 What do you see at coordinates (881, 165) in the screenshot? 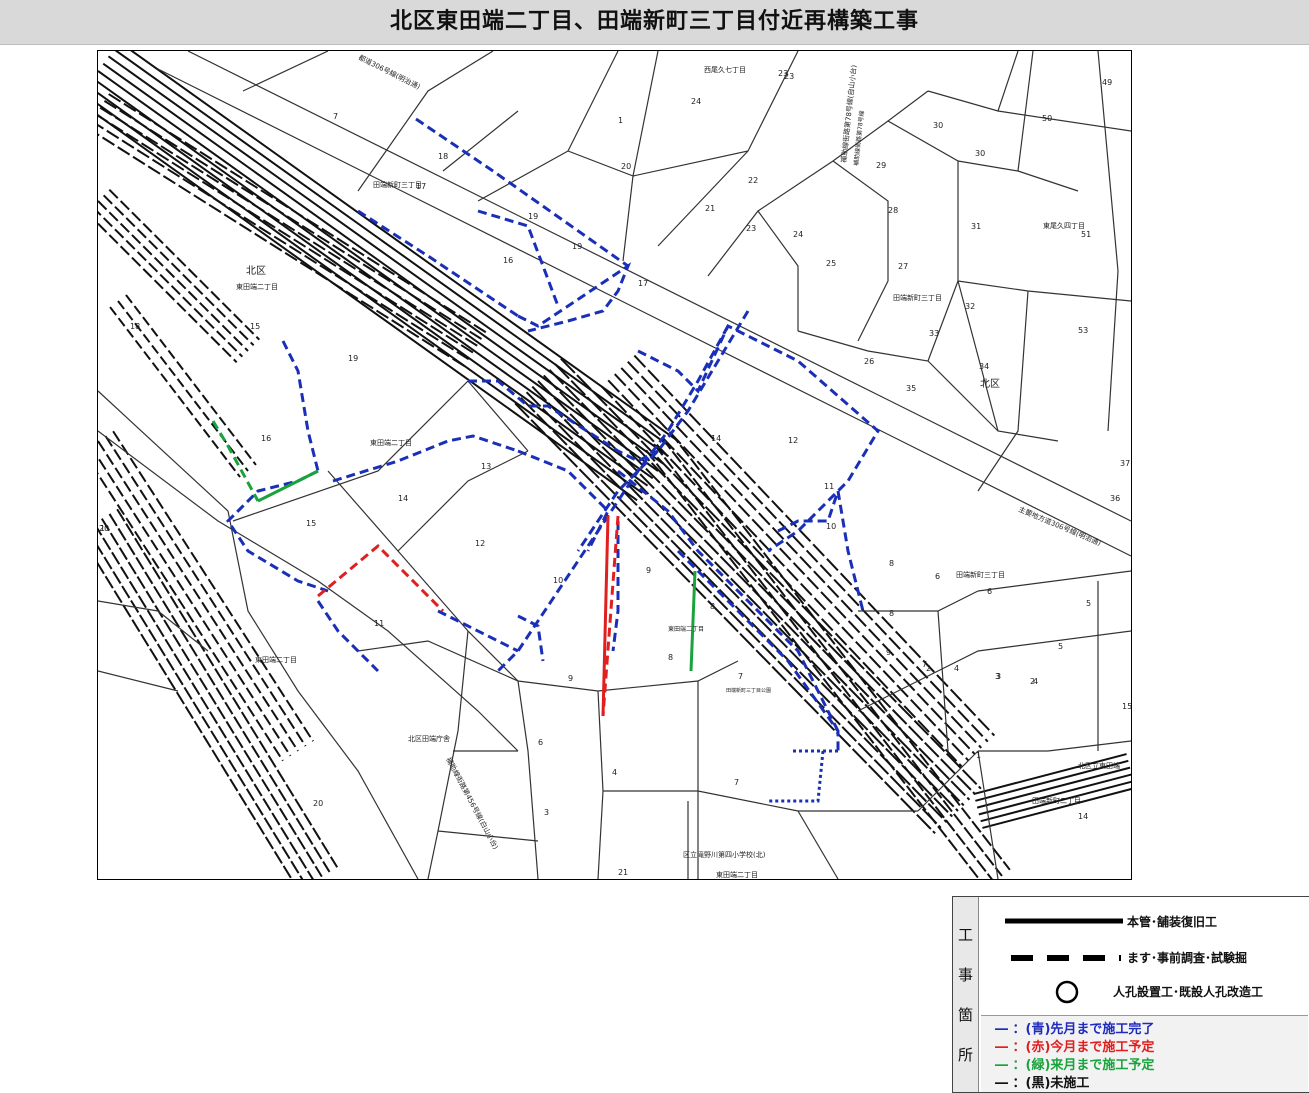
I see `block-number: 29` at bounding box center [881, 165].